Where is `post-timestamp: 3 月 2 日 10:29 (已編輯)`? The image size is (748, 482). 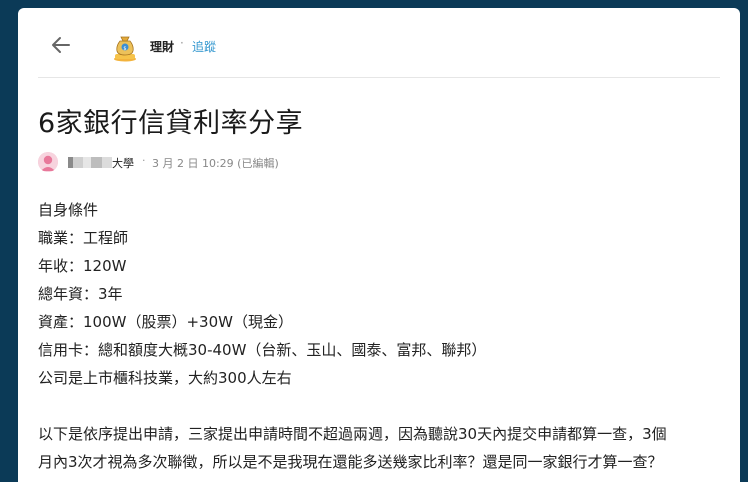
post-timestamp: 3 月 2 日 10:29 (已編輯) is located at coordinates (215, 163).